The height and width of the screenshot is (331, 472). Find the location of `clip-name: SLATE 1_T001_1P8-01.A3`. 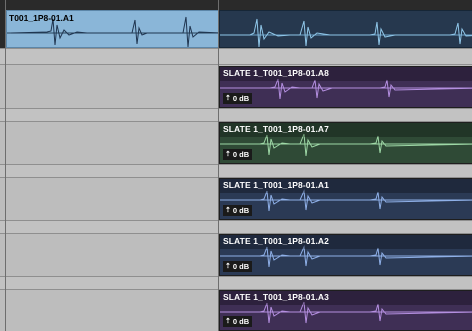

clip-name: SLATE 1_T001_1P8-01.A3 is located at coordinates (276, 297).